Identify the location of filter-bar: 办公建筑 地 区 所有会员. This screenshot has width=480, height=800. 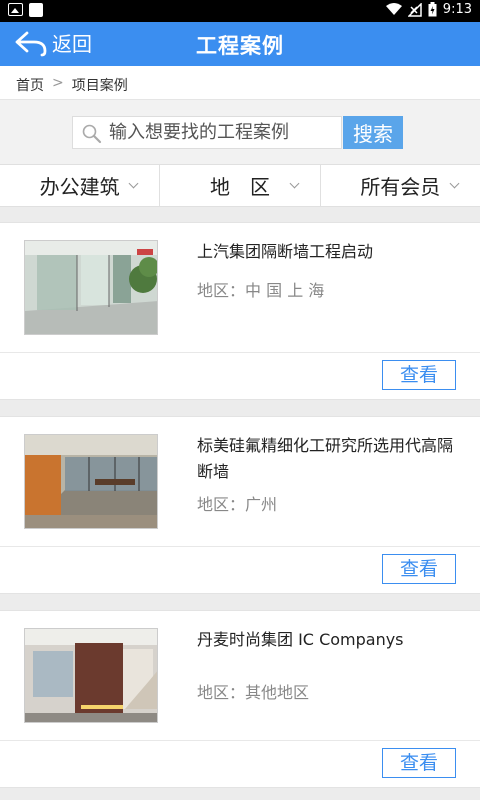
(240, 185).